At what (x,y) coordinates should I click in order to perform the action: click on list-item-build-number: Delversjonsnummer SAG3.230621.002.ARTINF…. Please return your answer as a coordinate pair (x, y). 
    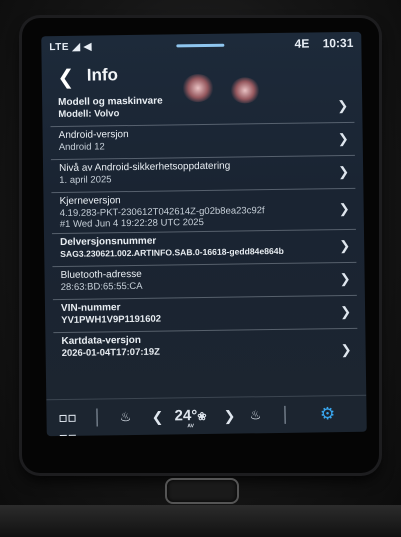
    Looking at the image, I should click on (204, 248).